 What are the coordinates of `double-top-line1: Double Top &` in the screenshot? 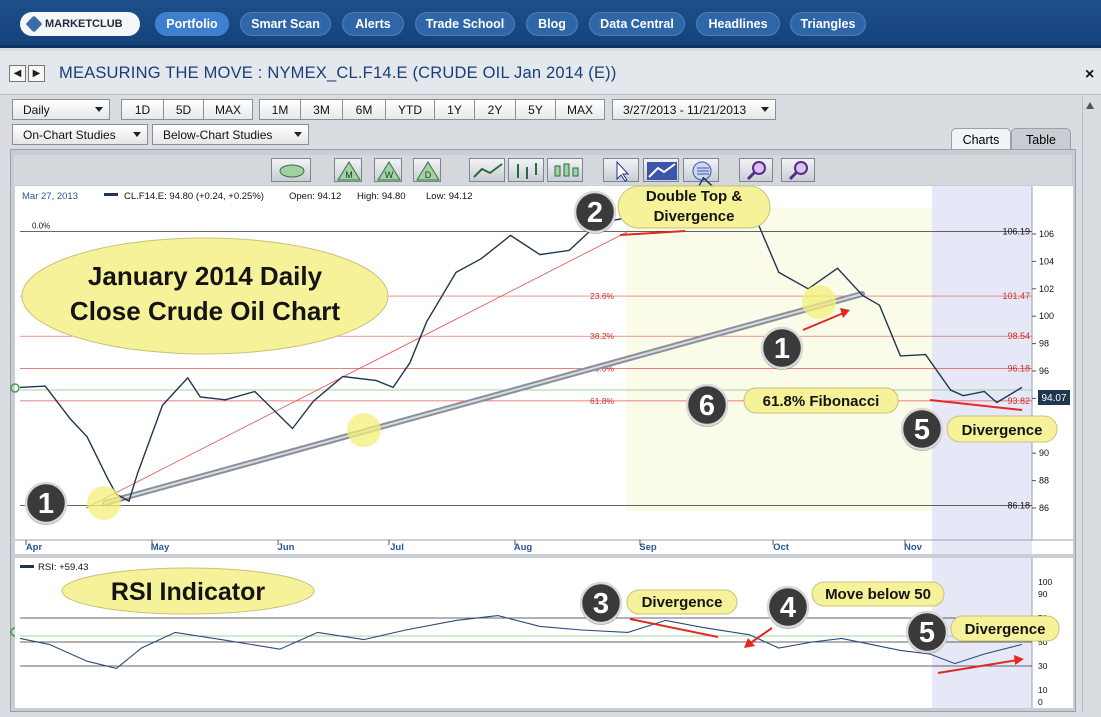 It's located at (694, 196).